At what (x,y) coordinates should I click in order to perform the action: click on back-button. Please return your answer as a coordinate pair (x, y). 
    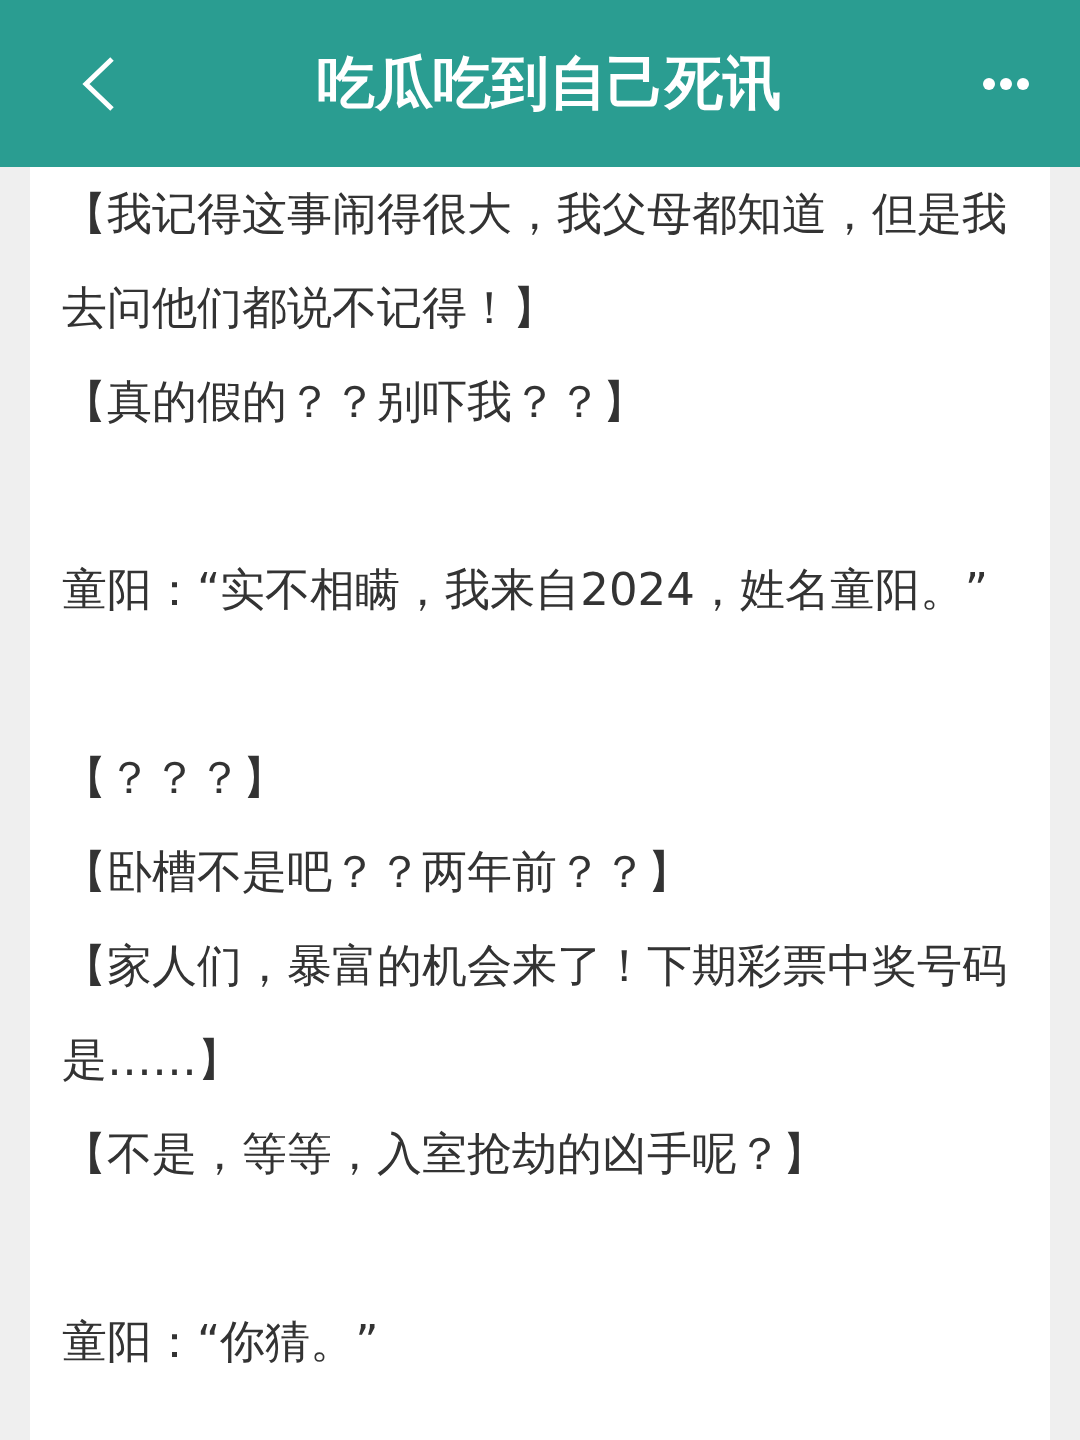
    Looking at the image, I should click on (98, 83).